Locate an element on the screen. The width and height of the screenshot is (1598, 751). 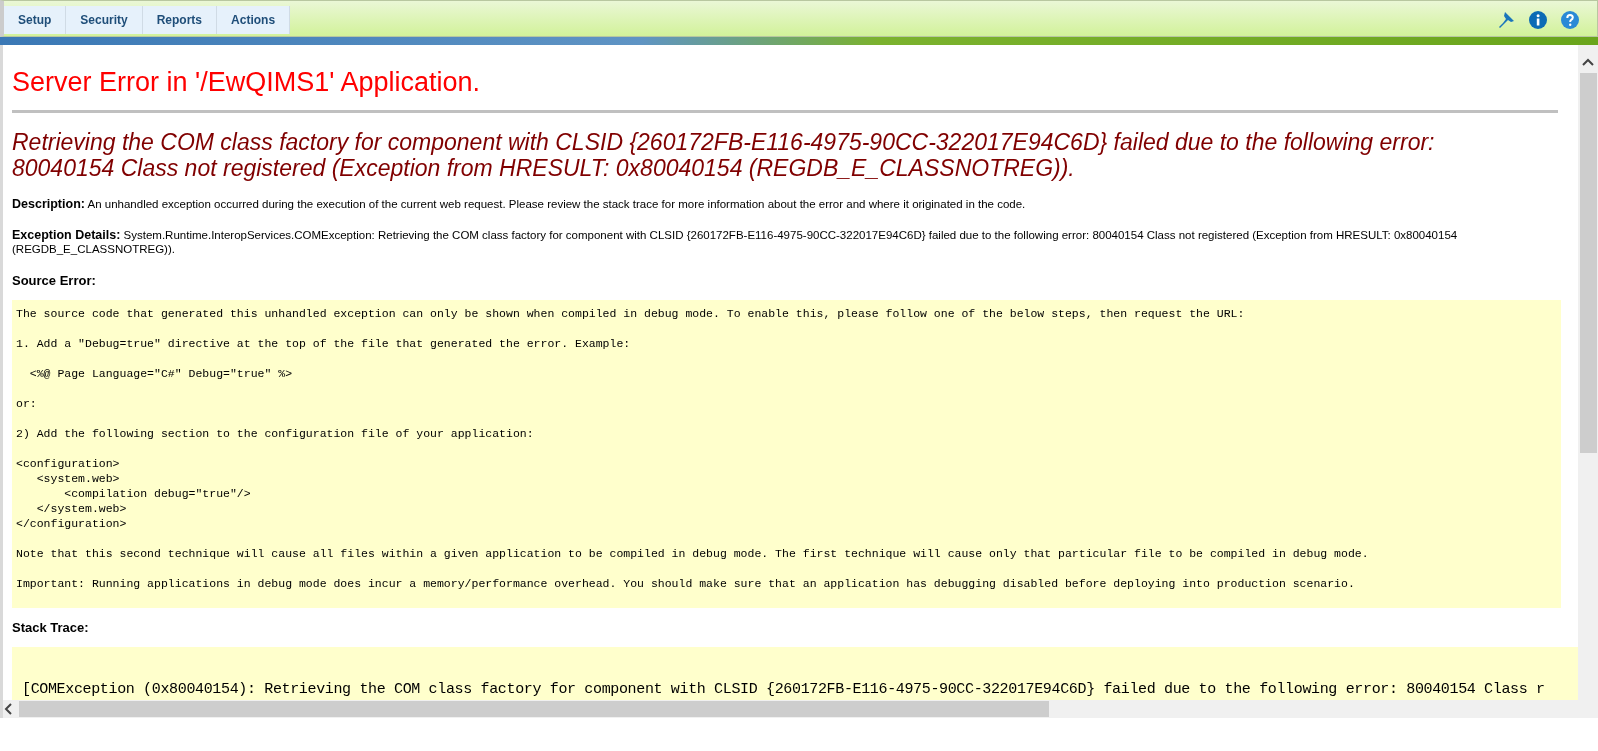
pin-icon is located at coordinates (1506, 20).